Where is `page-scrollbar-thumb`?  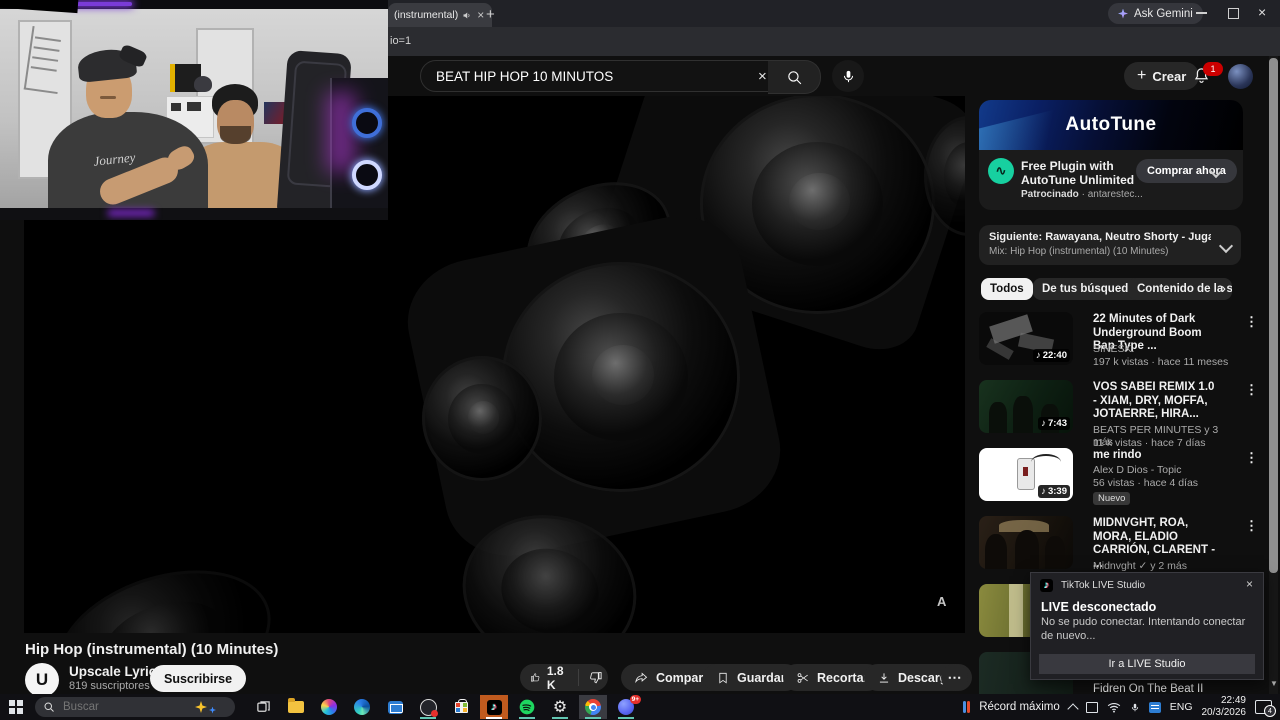
page-scrollbar-thumb is located at coordinates (1273, 315).